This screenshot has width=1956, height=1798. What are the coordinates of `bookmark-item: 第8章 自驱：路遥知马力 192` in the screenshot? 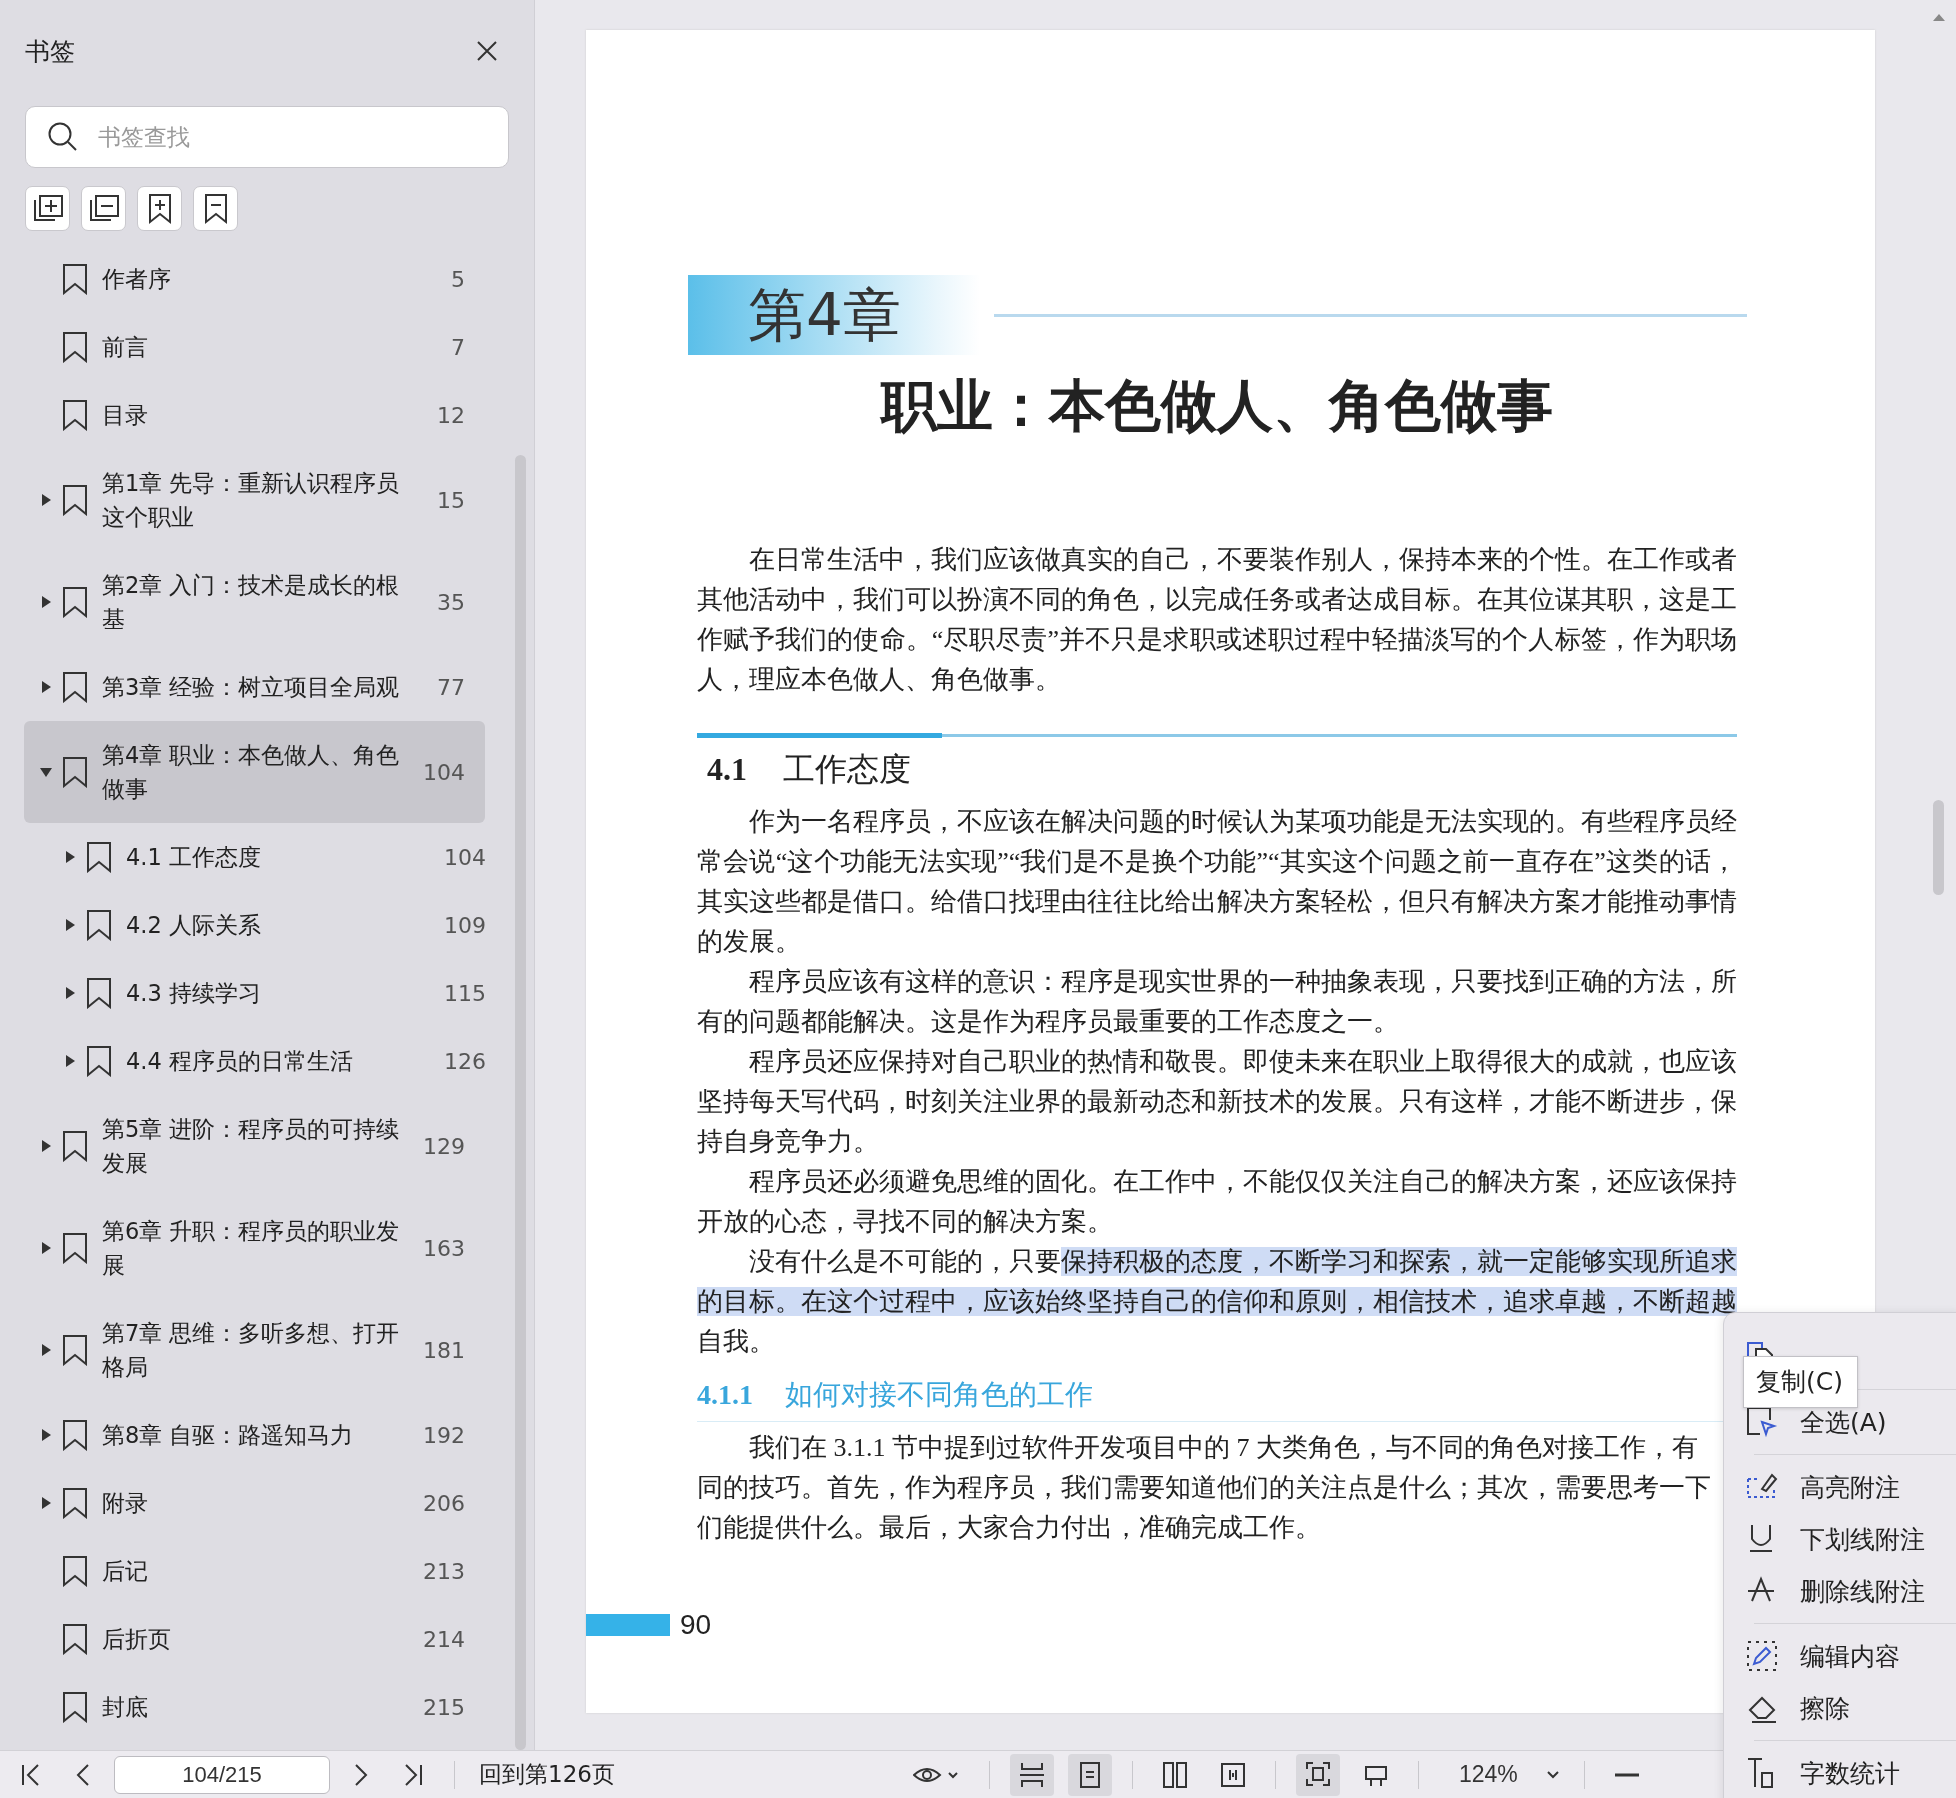 It's located at (254, 1435).